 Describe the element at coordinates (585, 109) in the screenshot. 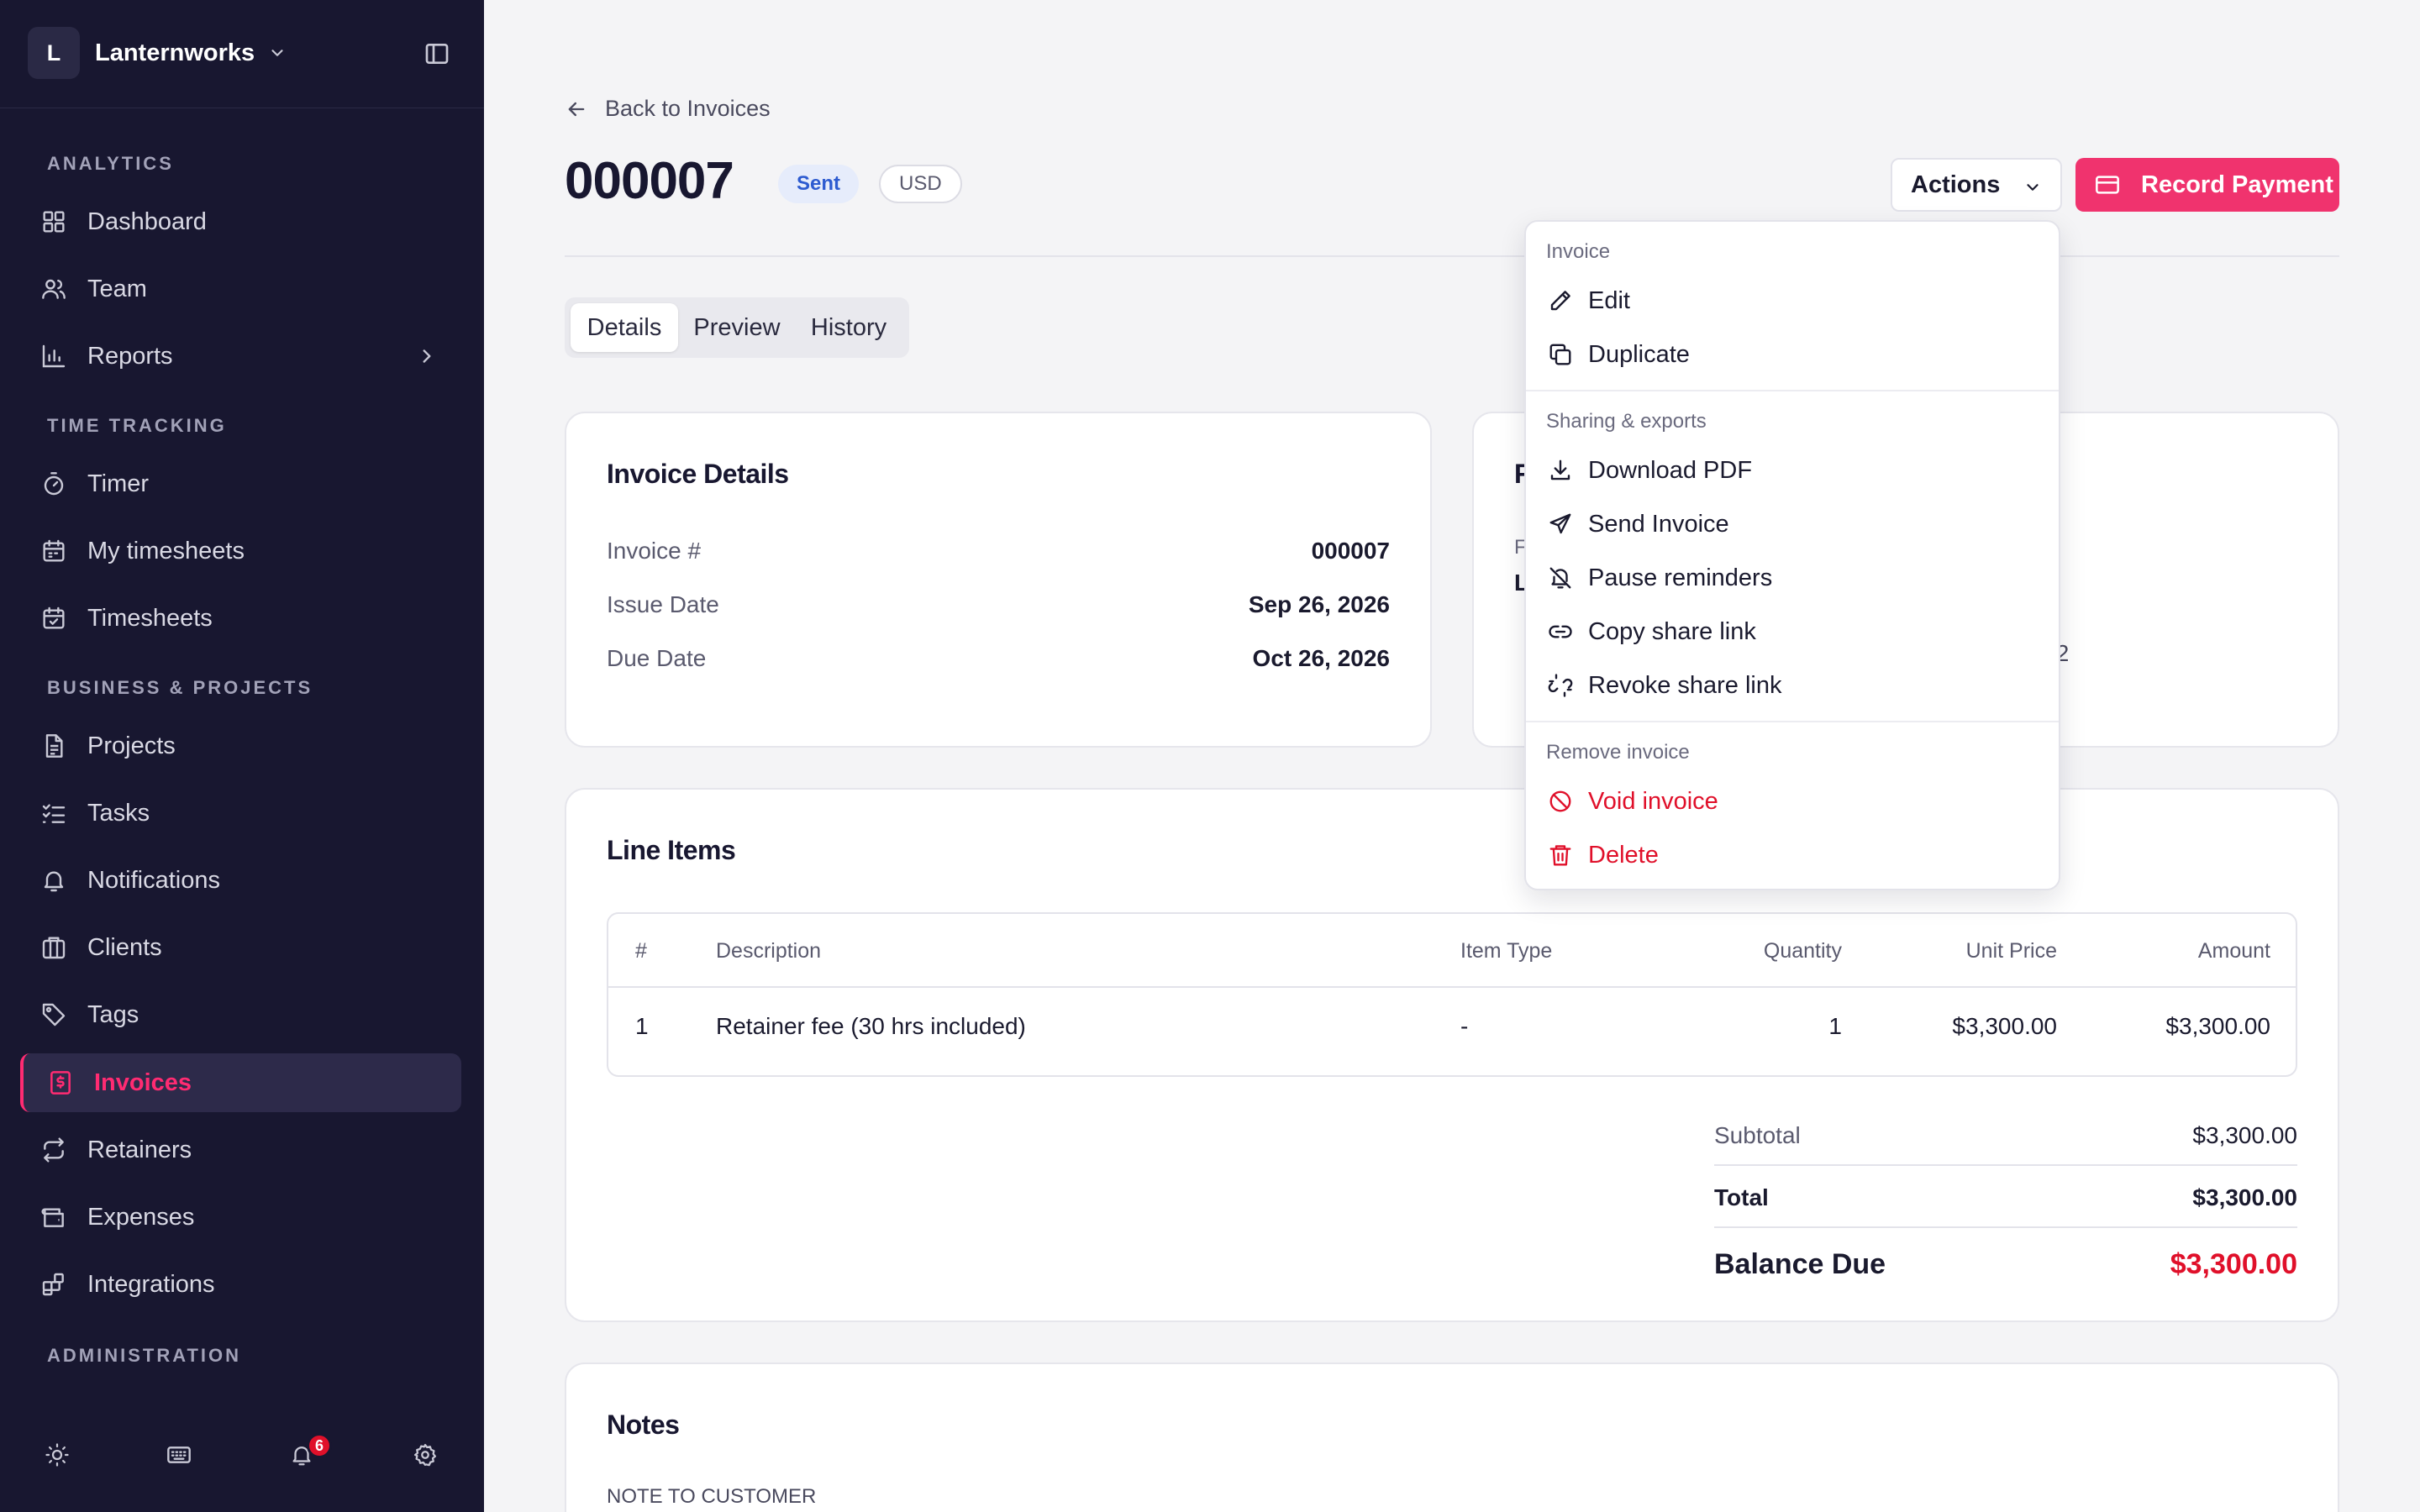

I see `arrow-left-icon` at that location.